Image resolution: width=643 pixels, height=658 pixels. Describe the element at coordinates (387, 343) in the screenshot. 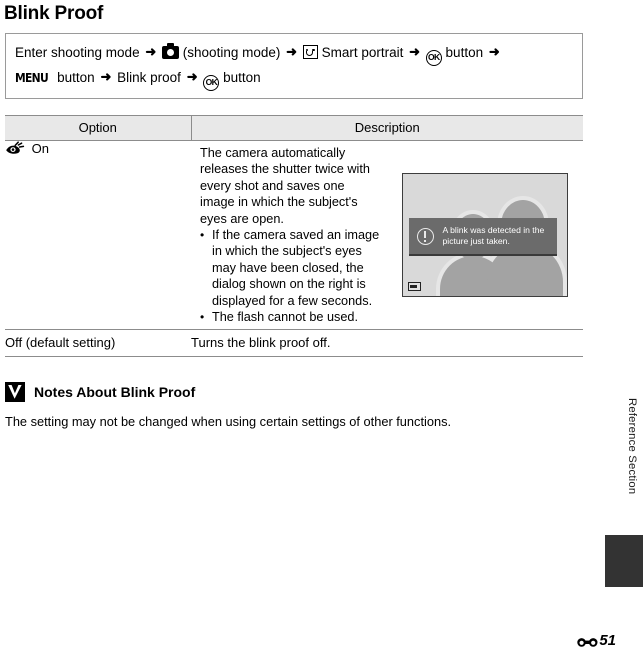

I see `description-cell-off: Turns the blink proof off.` at that location.